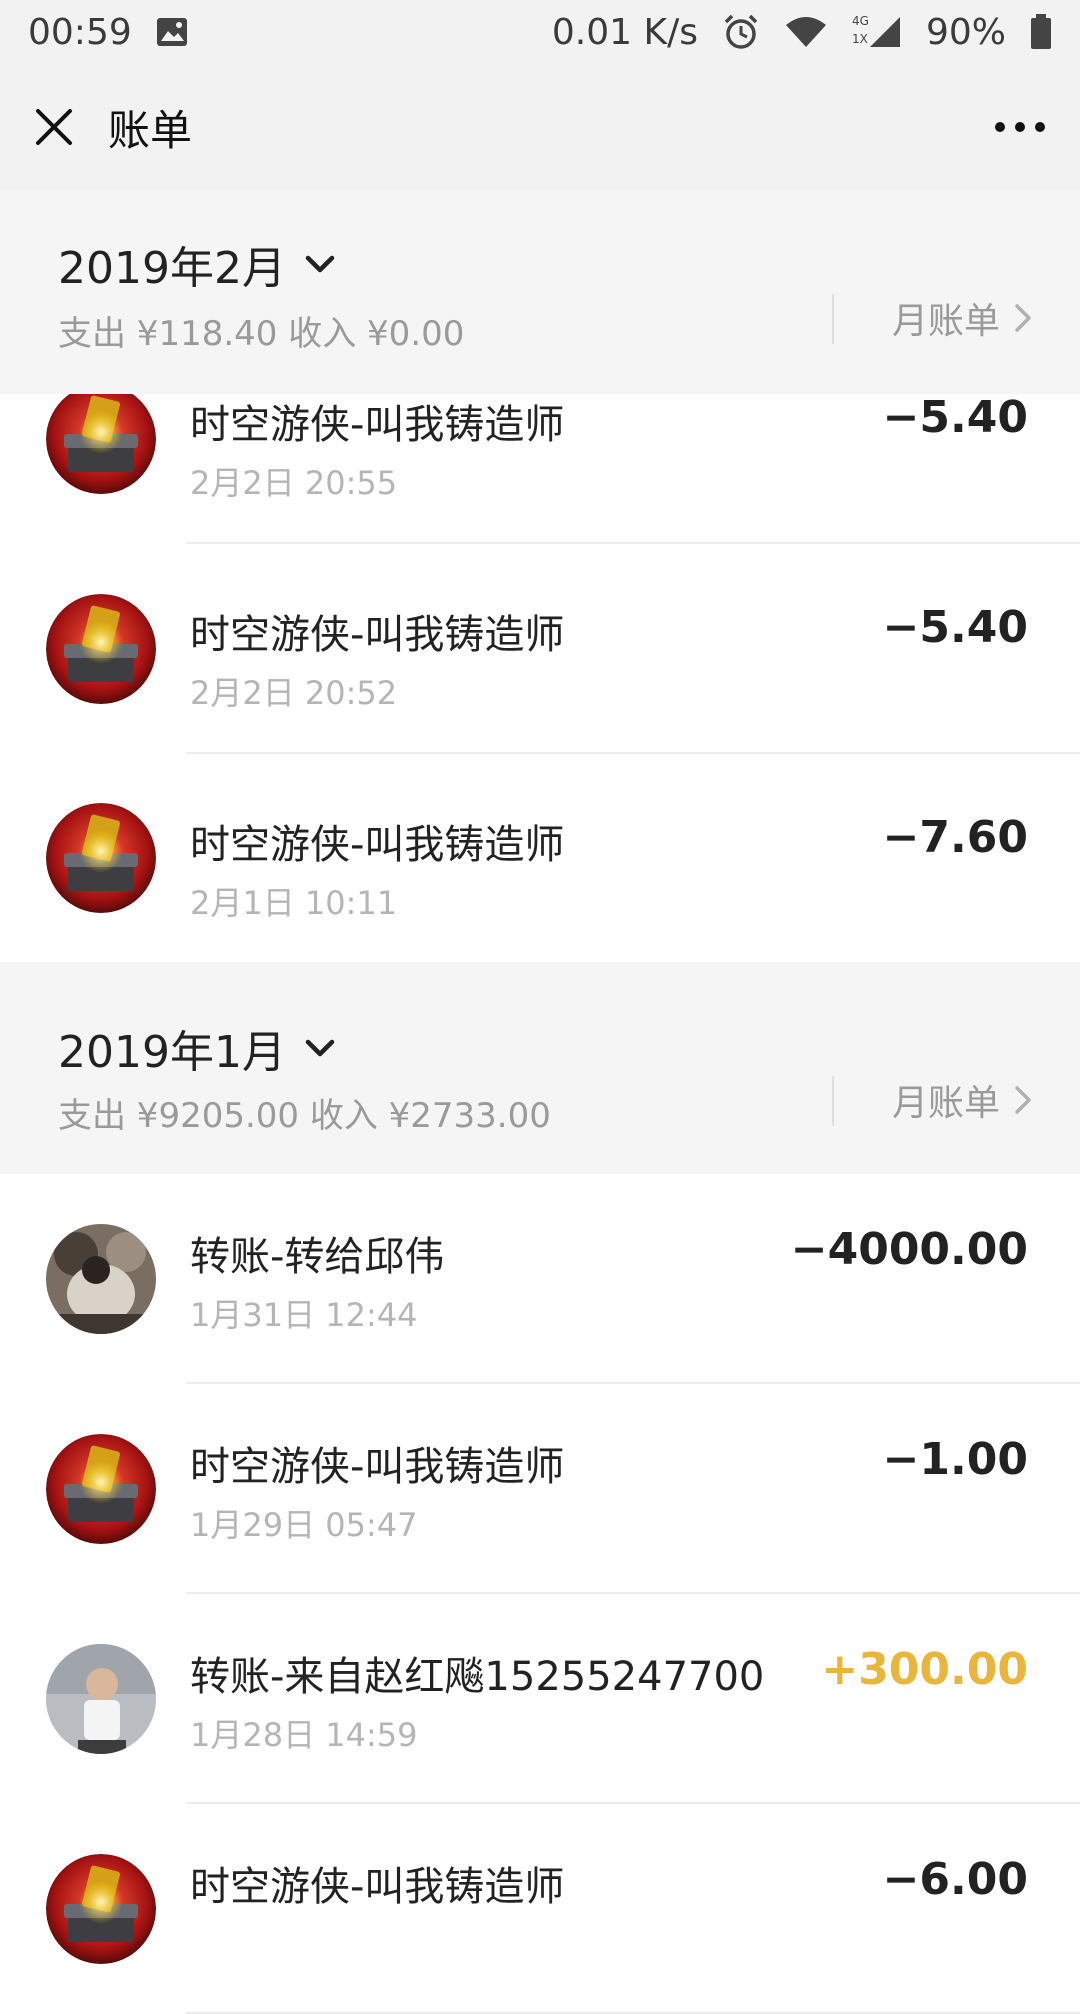 The height and width of the screenshot is (2014, 1080). I want to click on net-speed: 0.01 K/s, so click(624, 32).